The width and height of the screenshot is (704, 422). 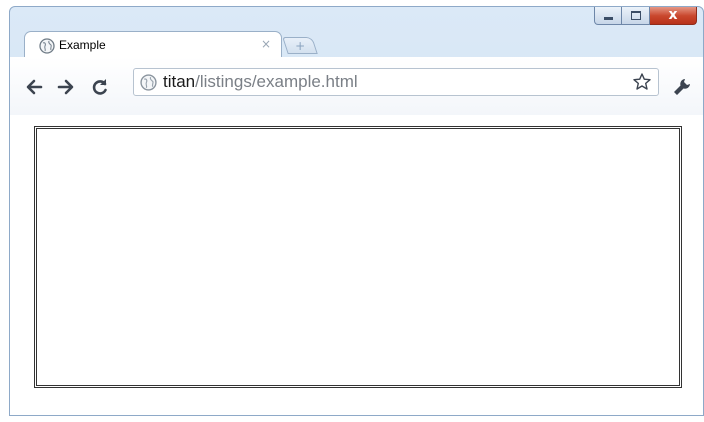 I want to click on close-icon: x, so click(x=673, y=15).